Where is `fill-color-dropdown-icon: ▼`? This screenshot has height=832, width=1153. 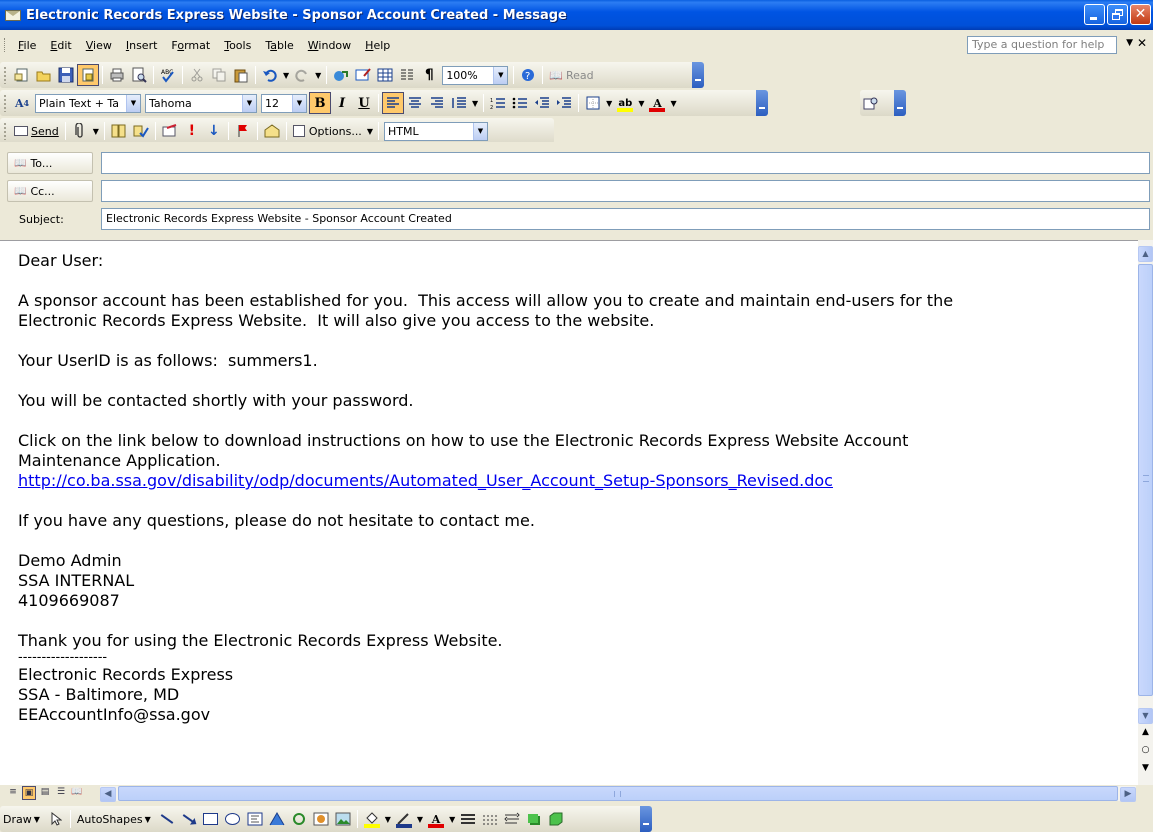 fill-color-dropdown-icon: ▼ is located at coordinates (388, 819).